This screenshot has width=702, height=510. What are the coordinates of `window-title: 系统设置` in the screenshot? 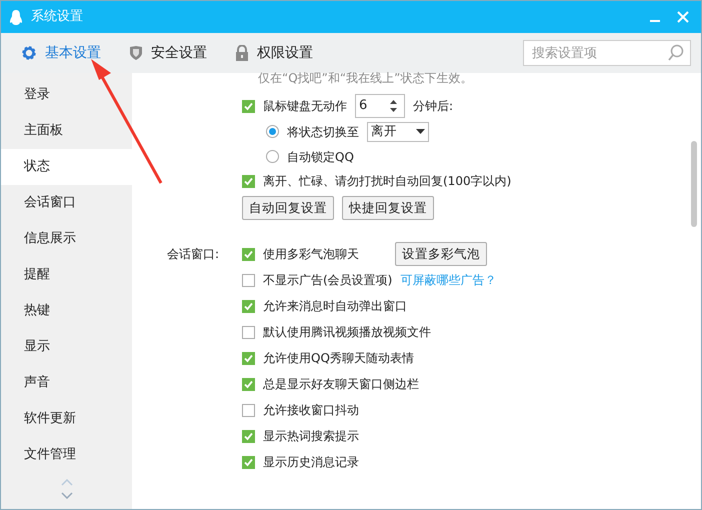 It's located at (57, 17).